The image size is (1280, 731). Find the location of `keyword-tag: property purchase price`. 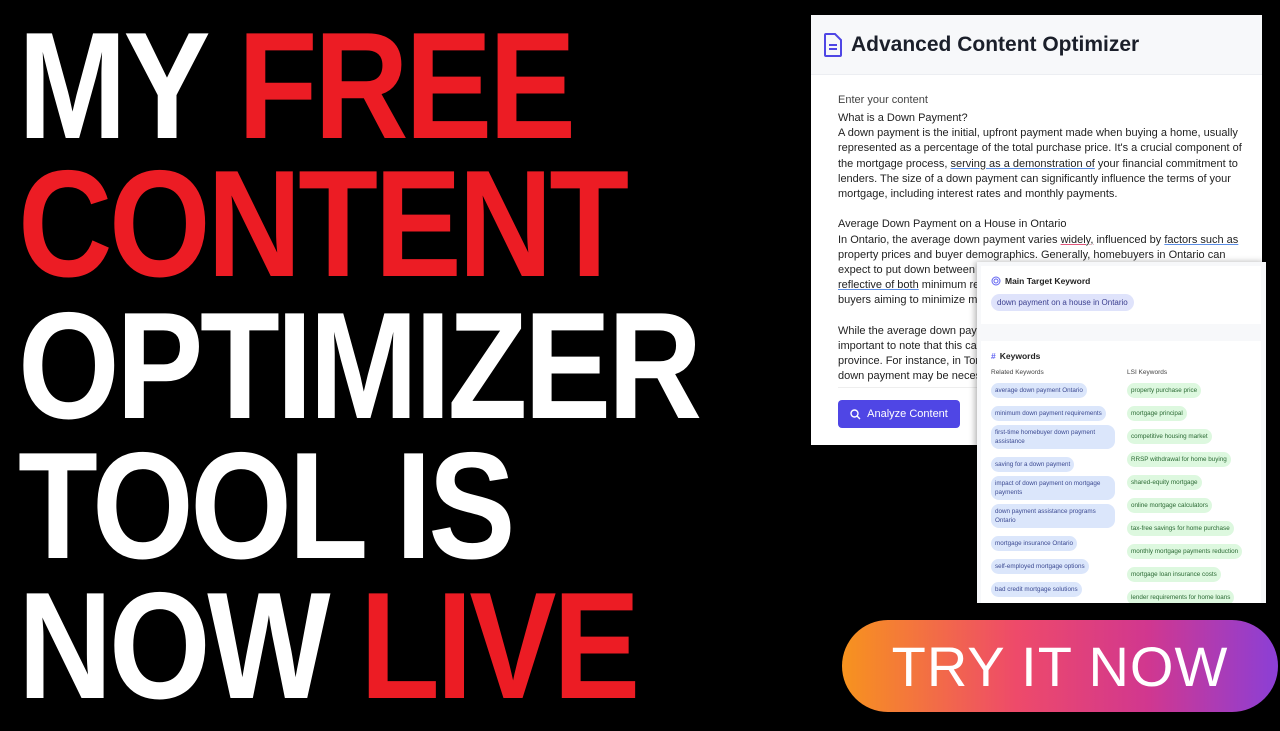

keyword-tag: property purchase price is located at coordinates (1164, 390).